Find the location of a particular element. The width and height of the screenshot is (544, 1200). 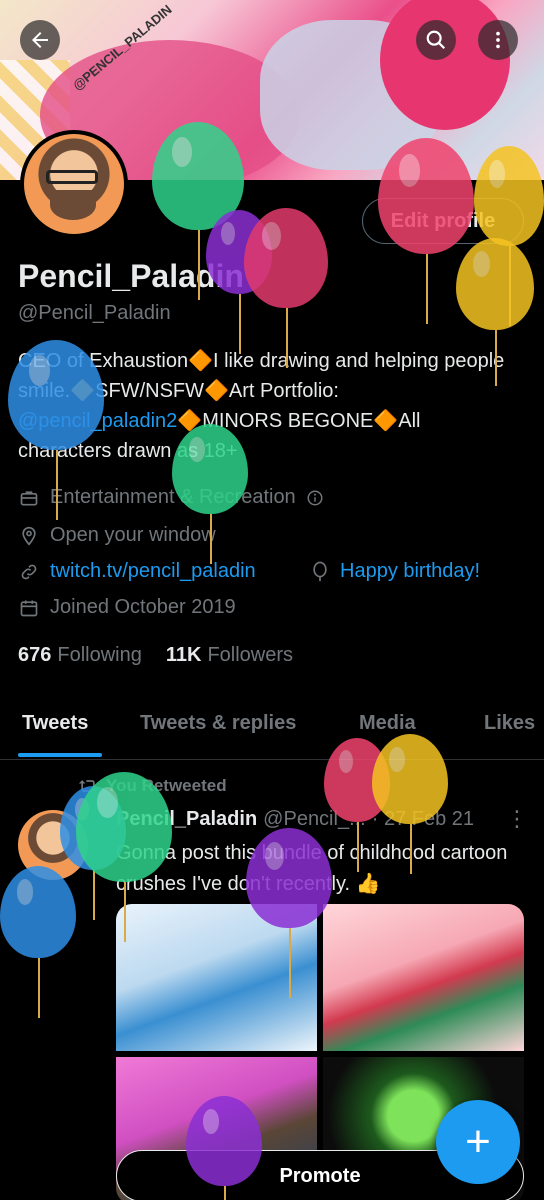

profile-handle: @Pencil_Paladin is located at coordinates (94, 313).